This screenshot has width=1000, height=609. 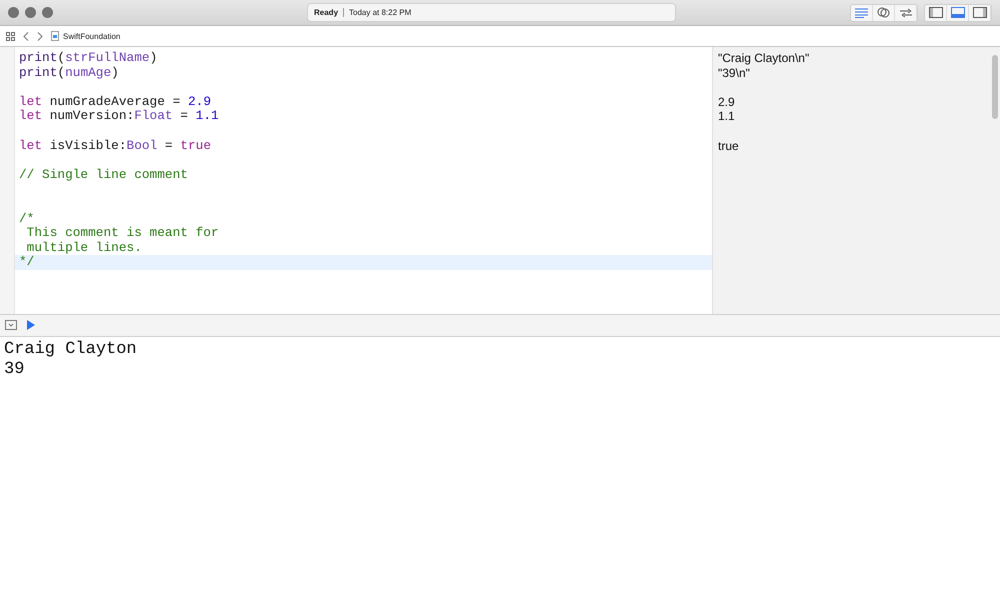 I want to click on swap-arrows-icon, so click(x=905, y=13).